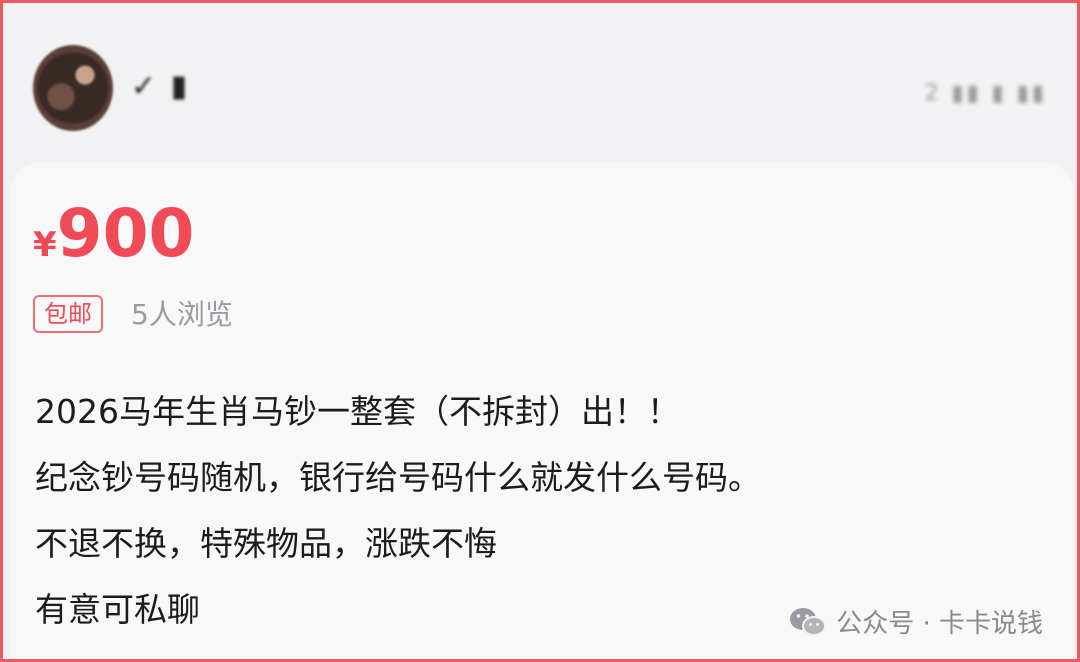 The width and height of the screenshot is (1080, 662). Describe the element at coordinates (266, 543) in the screenshot. I see `description-line: 不退不换，特殊物品，涨跌不悔` at that location.